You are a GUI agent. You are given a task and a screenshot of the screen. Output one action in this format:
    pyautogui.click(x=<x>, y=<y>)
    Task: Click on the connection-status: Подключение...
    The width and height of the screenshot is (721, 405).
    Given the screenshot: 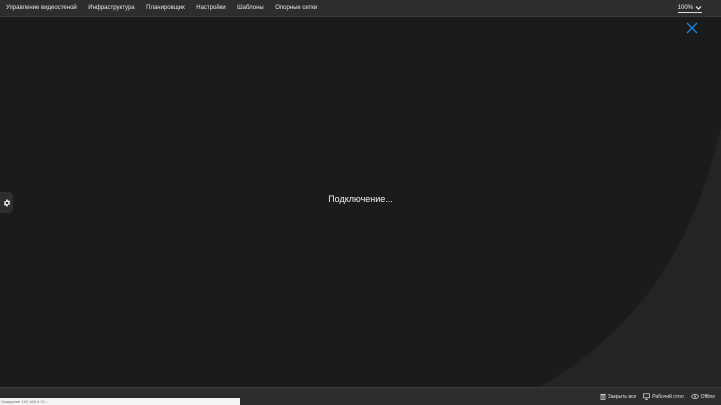 What is the action you would take?
    pyautogui.click(x=360, y=199)
    